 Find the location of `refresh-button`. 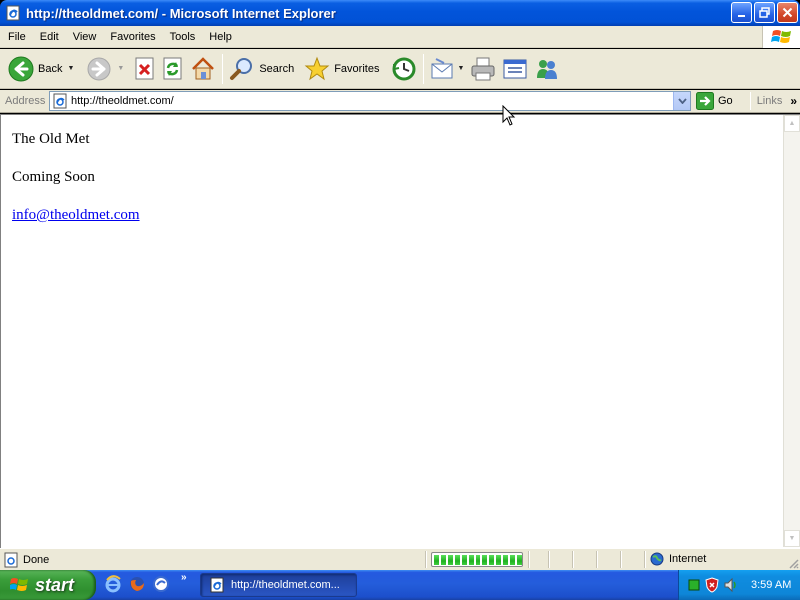

refresh-button is located at coordinates (173, 69).